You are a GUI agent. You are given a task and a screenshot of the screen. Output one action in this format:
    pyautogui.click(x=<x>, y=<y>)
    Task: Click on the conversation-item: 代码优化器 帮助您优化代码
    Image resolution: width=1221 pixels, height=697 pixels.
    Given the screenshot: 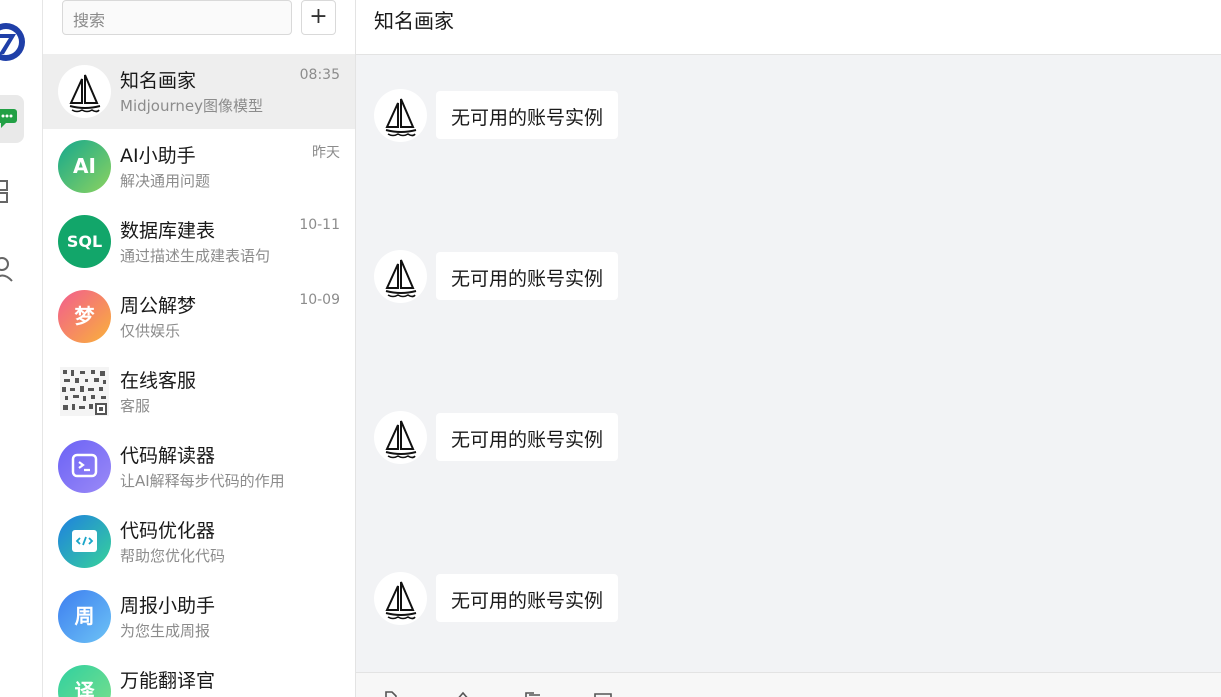 What is the action you would take?
    pyautogui.click(x=199, y=541)
    